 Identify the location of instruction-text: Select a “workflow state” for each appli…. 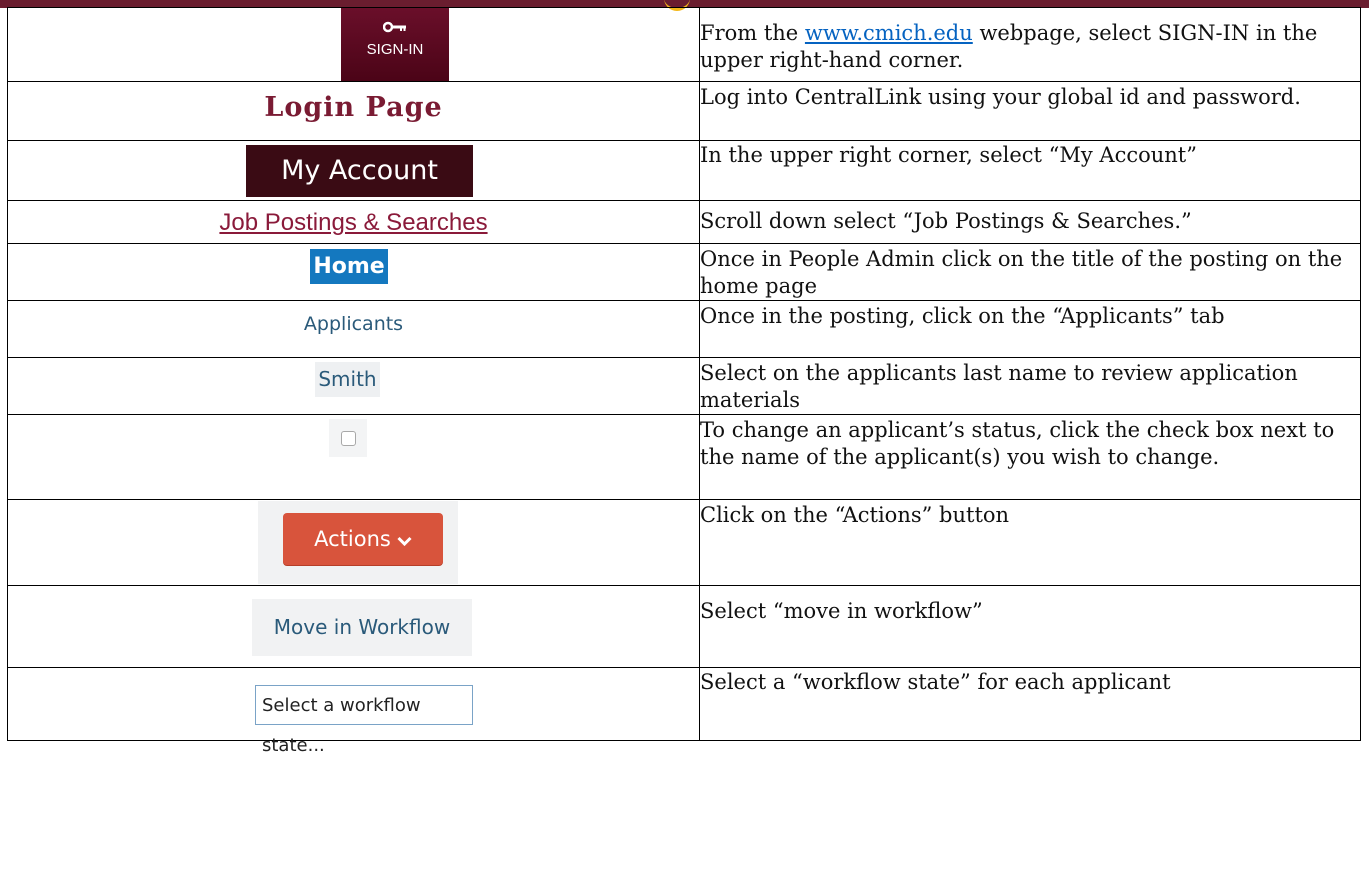
(935, 682).